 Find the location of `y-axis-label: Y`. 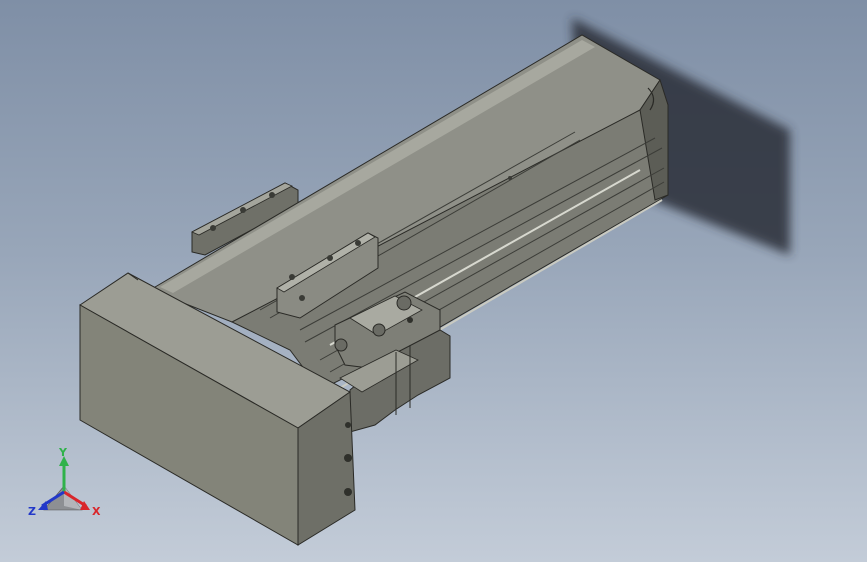

y-axis-label: Y is located at coordinates (63, 453).